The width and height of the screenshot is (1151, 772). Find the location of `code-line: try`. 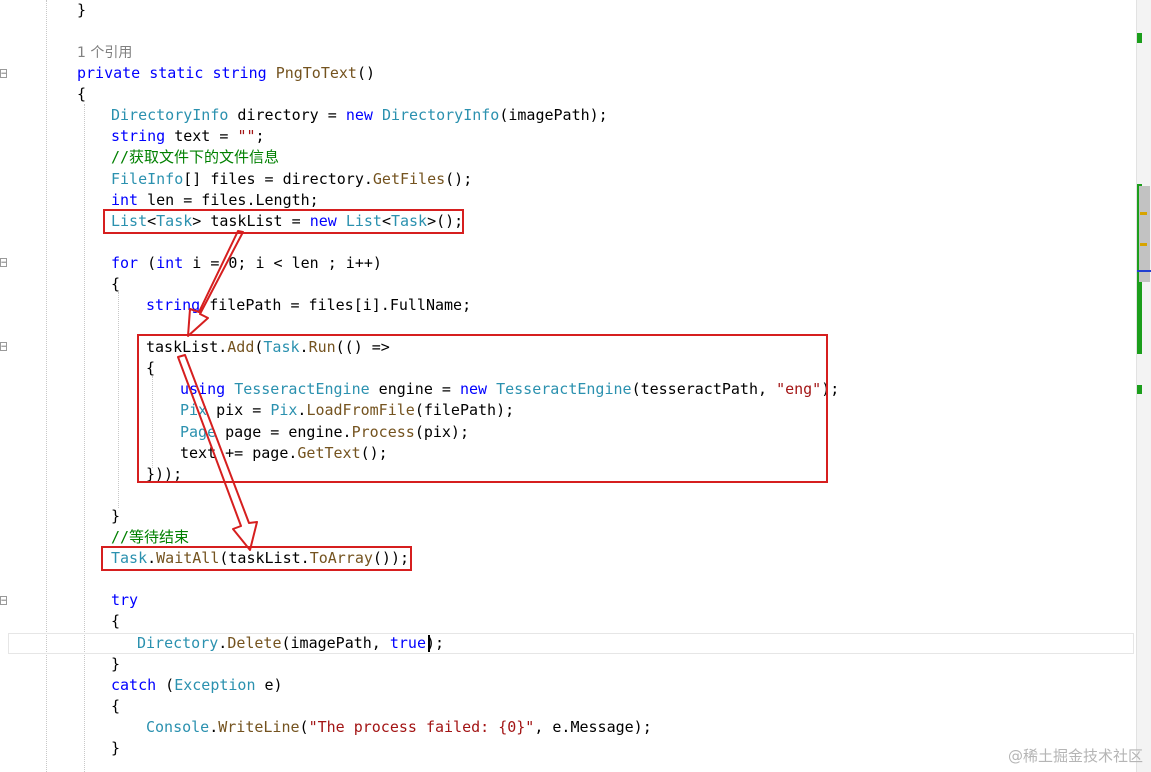

code-line: try is located at coordinates (124, 600).